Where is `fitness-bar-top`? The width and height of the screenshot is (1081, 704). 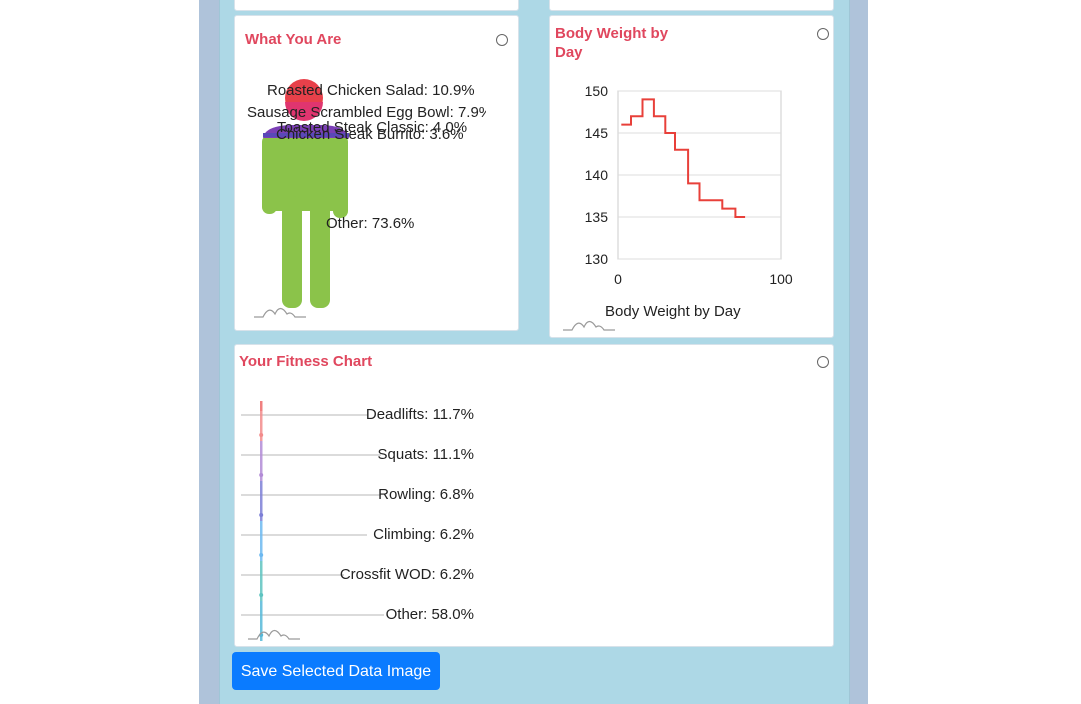
fitness-bar-top is located at coordinates (261, 406).